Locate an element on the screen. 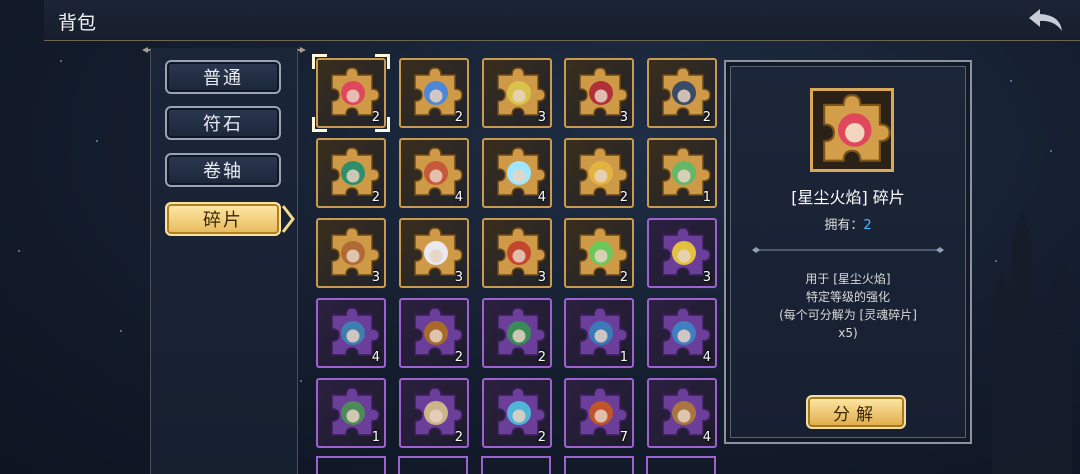 The height and width of the screenshot is (474, 1080). tab-rune: 符石 is located at coordinates (223, 123).